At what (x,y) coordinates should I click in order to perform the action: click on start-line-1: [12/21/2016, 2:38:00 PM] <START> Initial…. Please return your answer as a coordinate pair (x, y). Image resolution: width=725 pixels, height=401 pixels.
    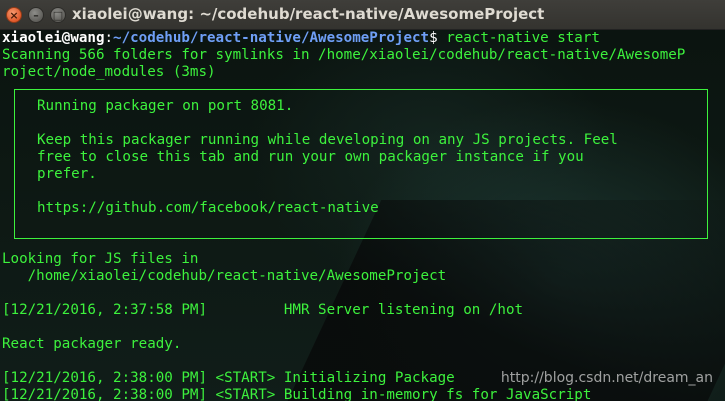
    Looking at the image, I should click on (228, 378).